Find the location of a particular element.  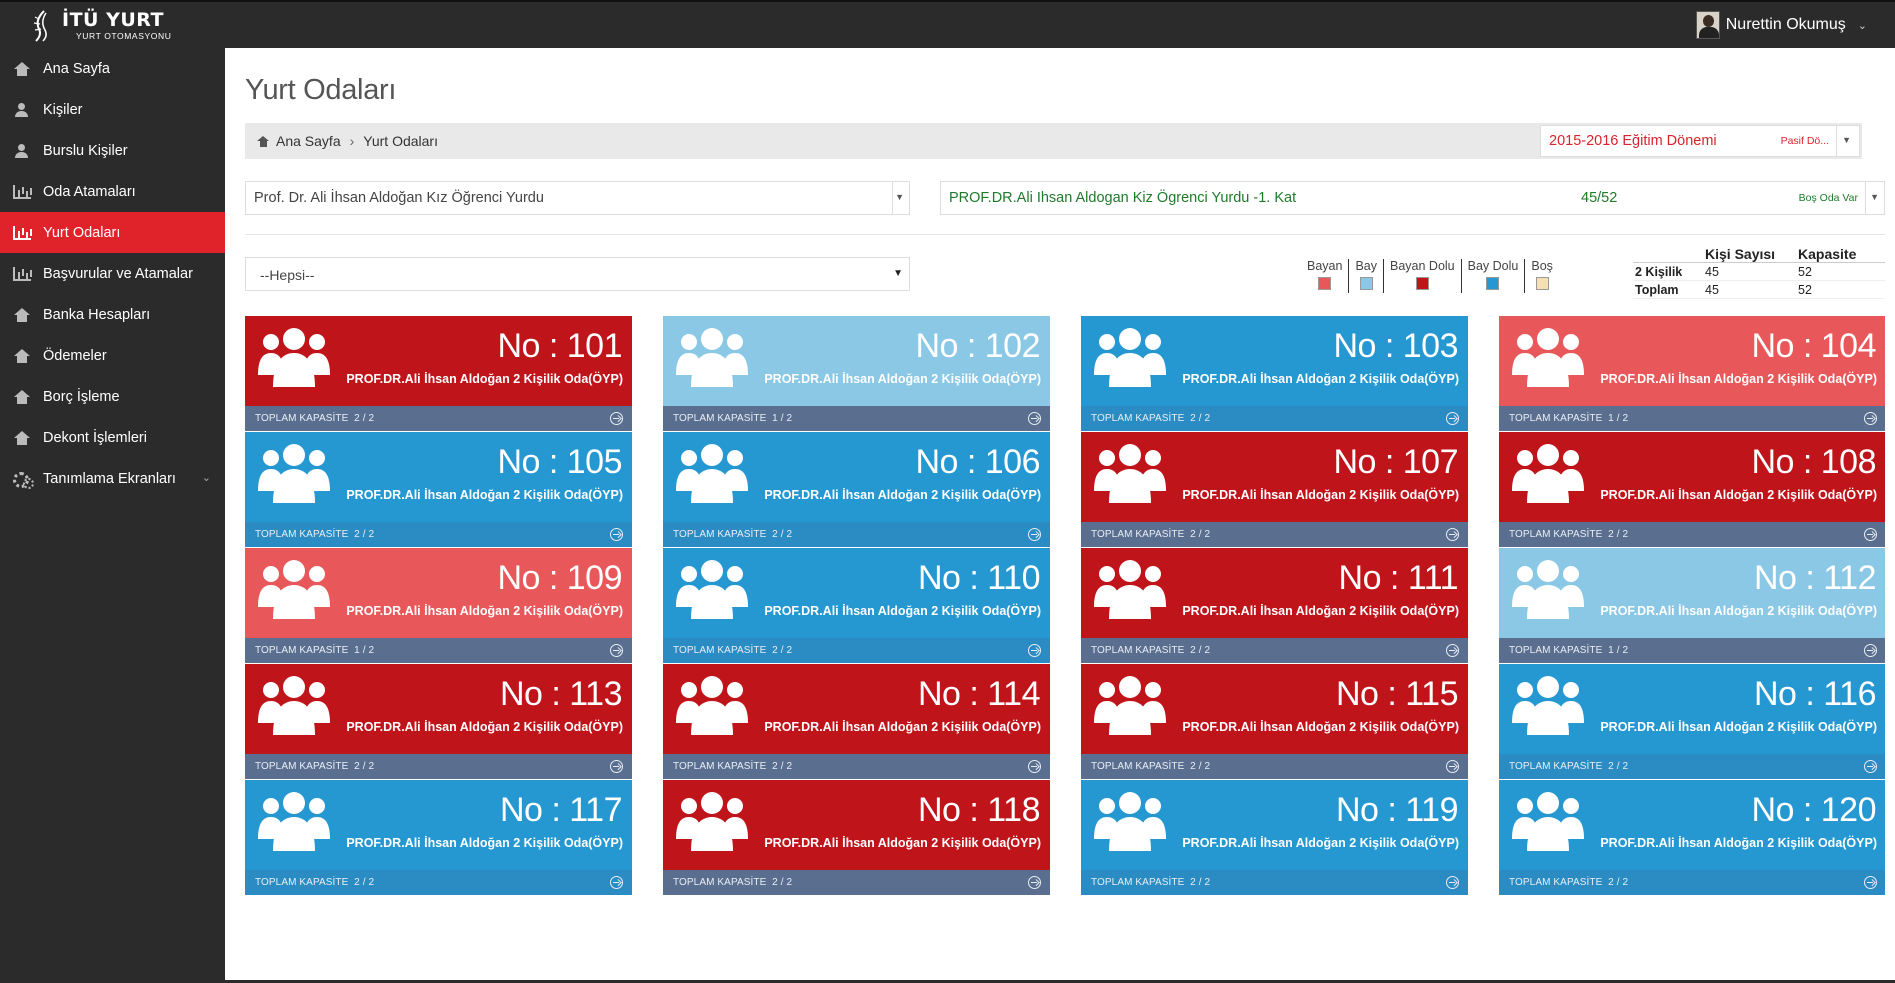

sidebar-item-odemeler: Ödemeler is located at coordinates (112, 355).